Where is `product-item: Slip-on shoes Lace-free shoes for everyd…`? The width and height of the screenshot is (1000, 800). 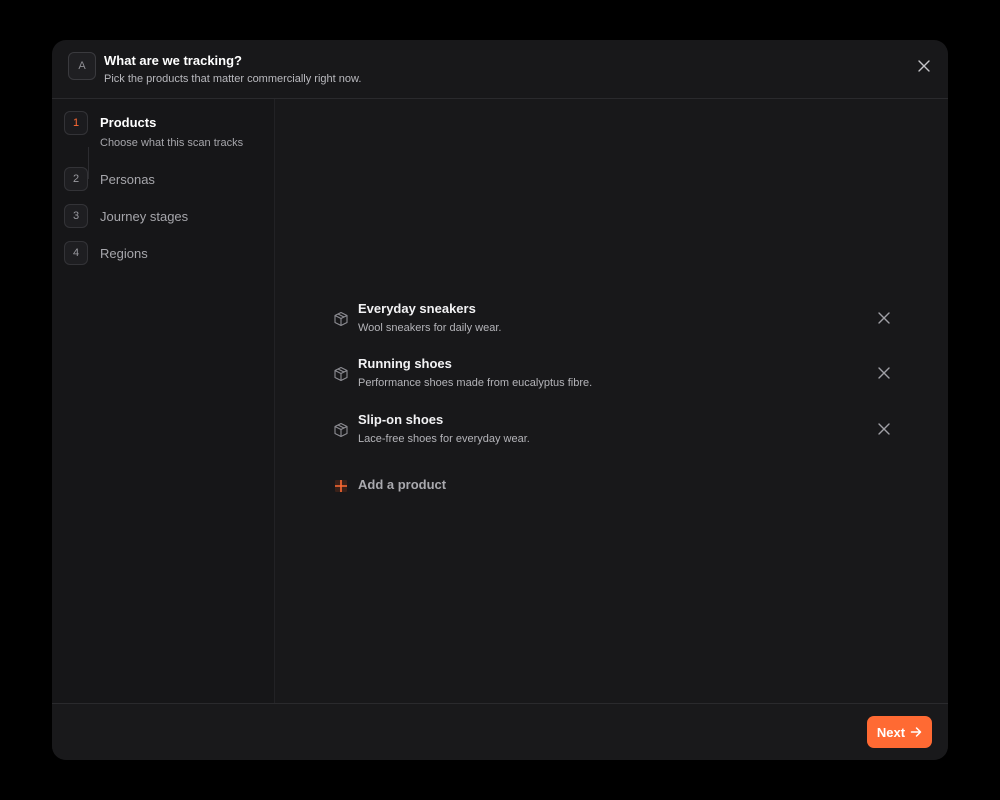
product-item: Slip-on shoes Lace-free shoes for everyd… is located at coordinates (613, 432).